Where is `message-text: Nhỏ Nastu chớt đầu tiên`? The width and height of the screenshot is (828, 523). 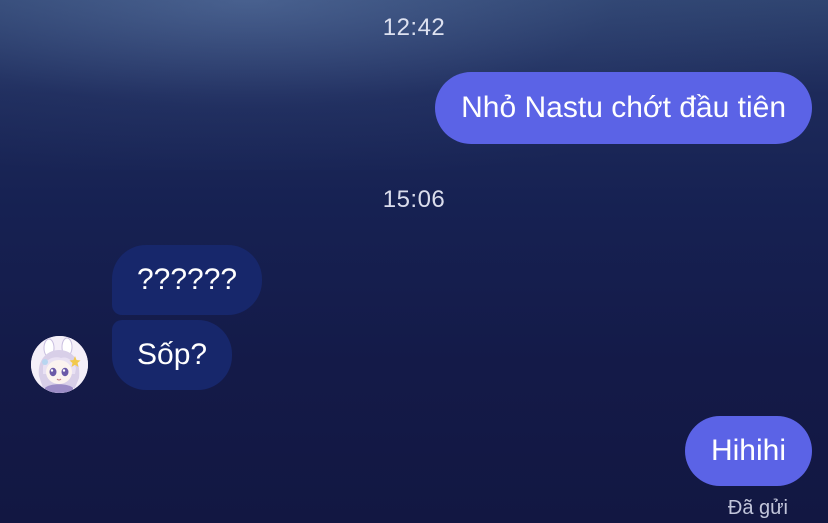 message-text: Nhỏ Nastu chớt đầu tiên is located at coordinates (623, 107).